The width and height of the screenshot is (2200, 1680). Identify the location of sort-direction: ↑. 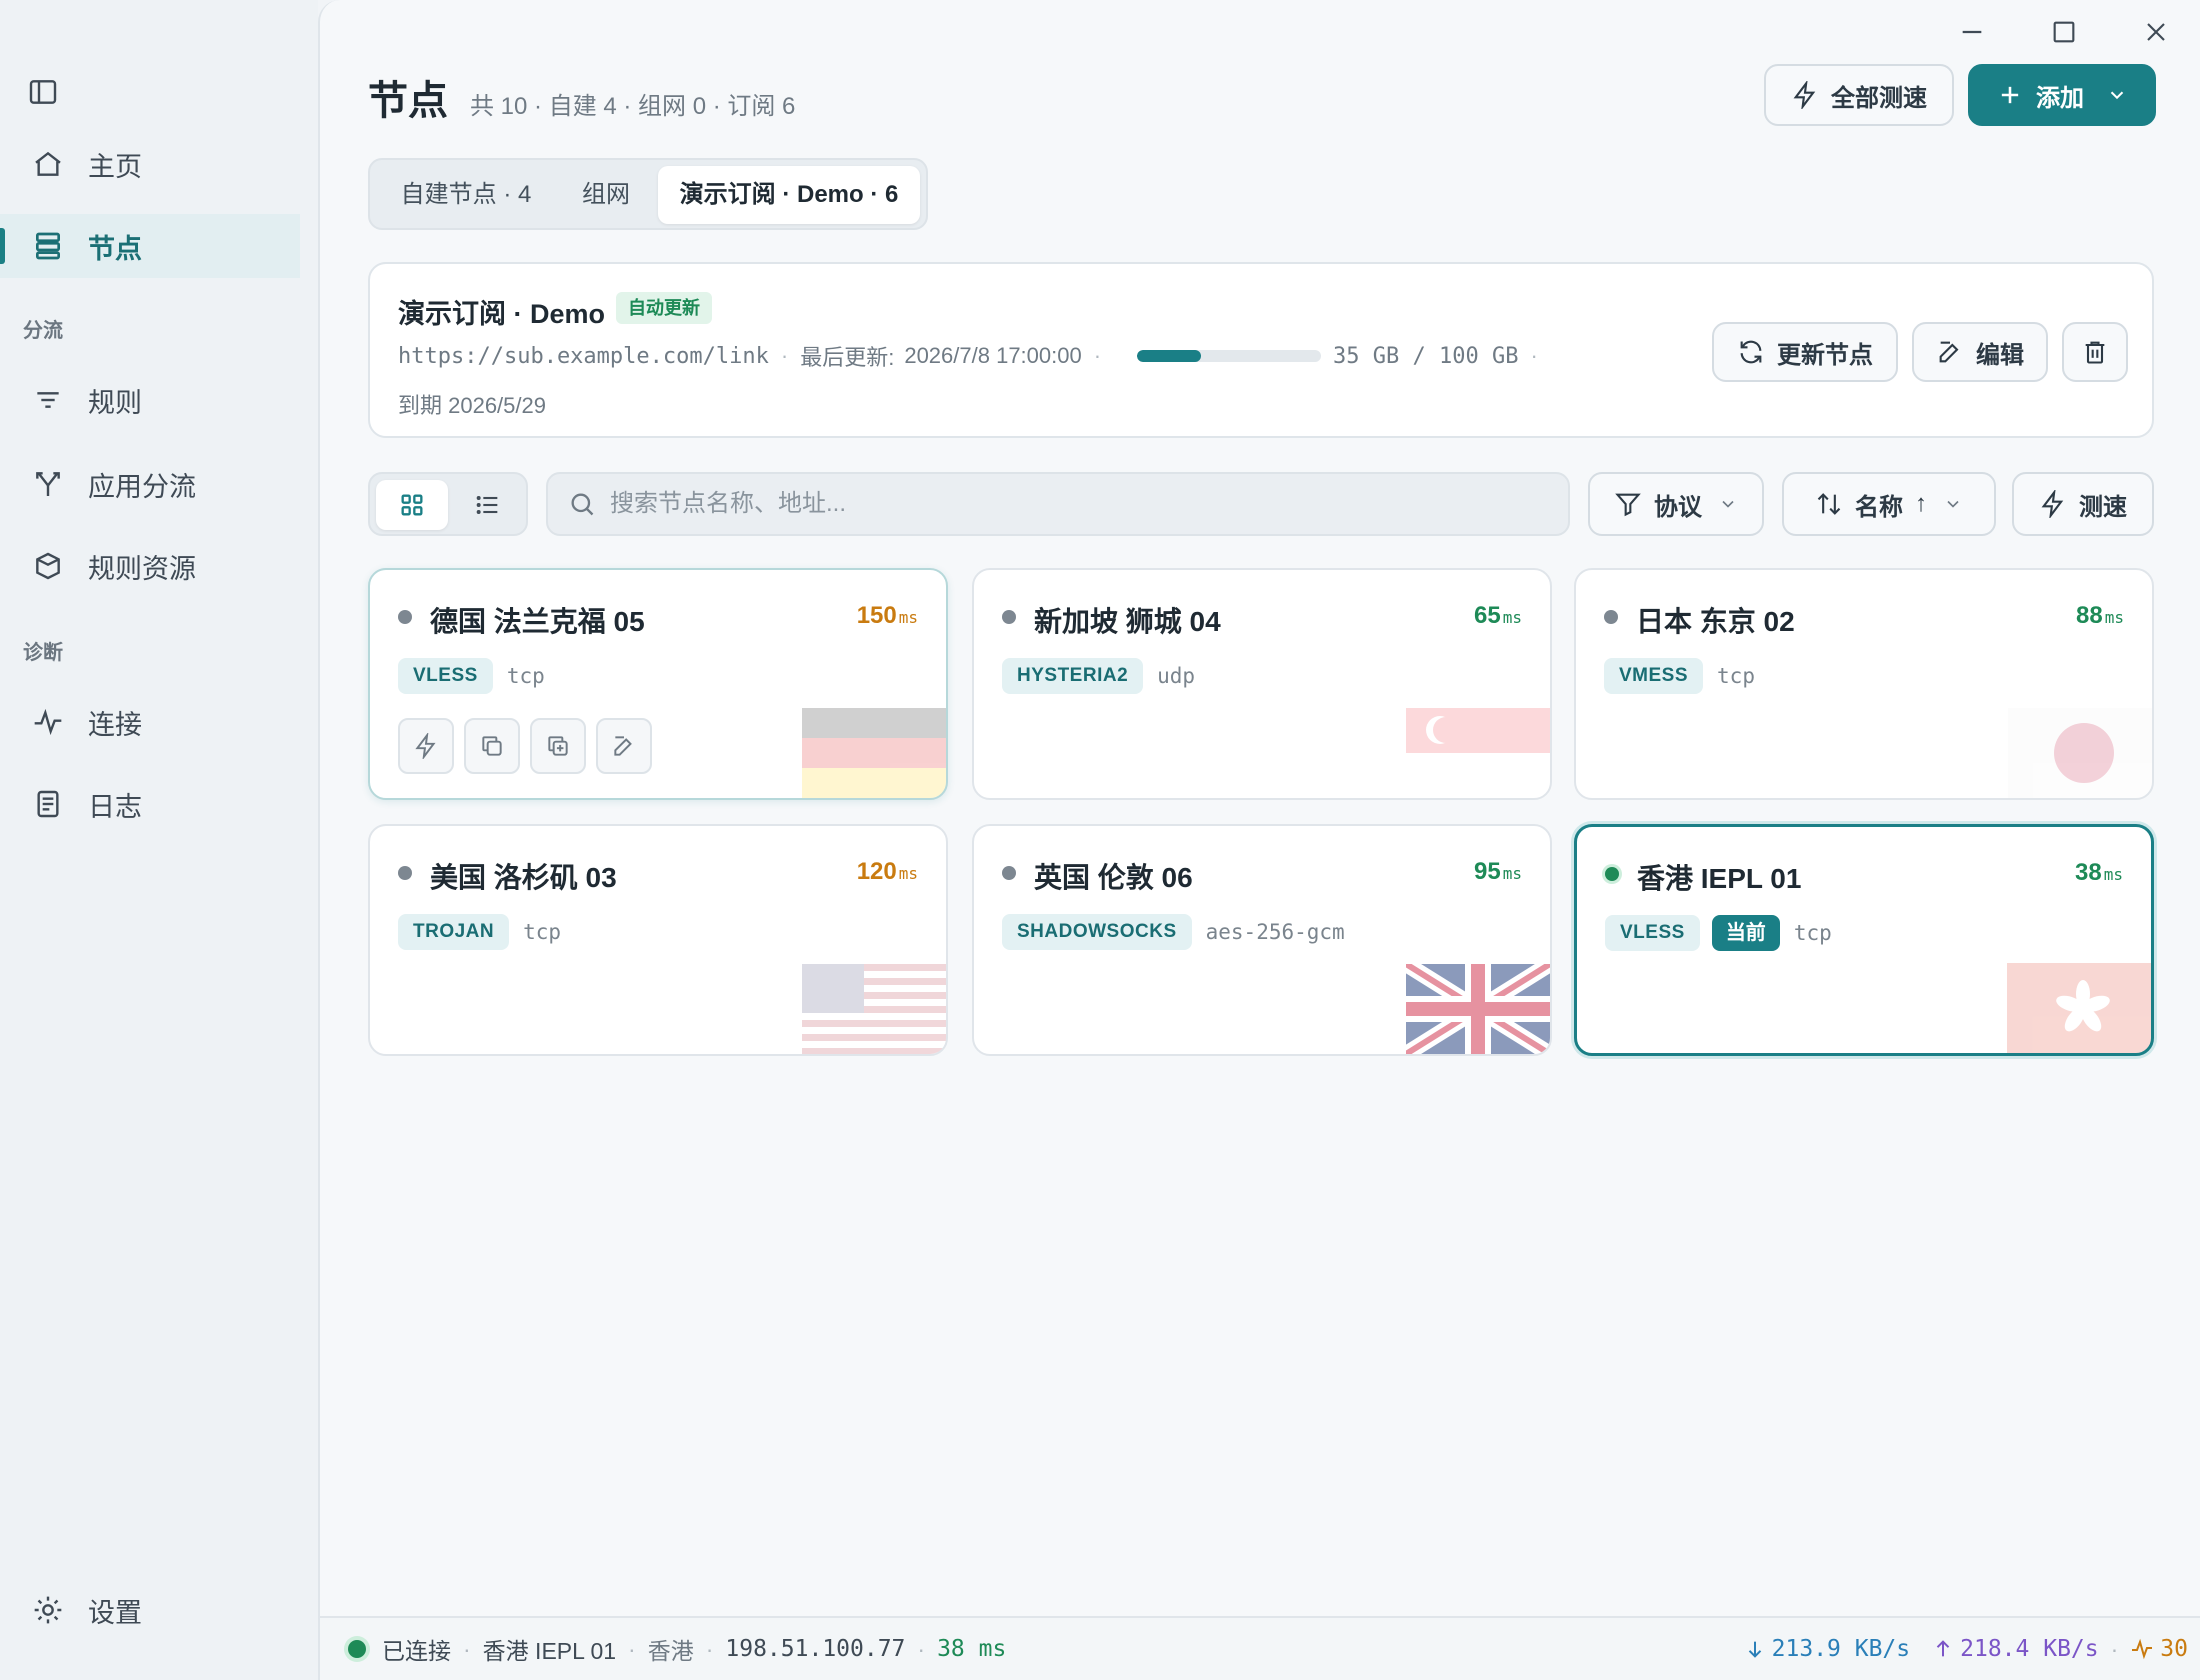
(1921, 503).